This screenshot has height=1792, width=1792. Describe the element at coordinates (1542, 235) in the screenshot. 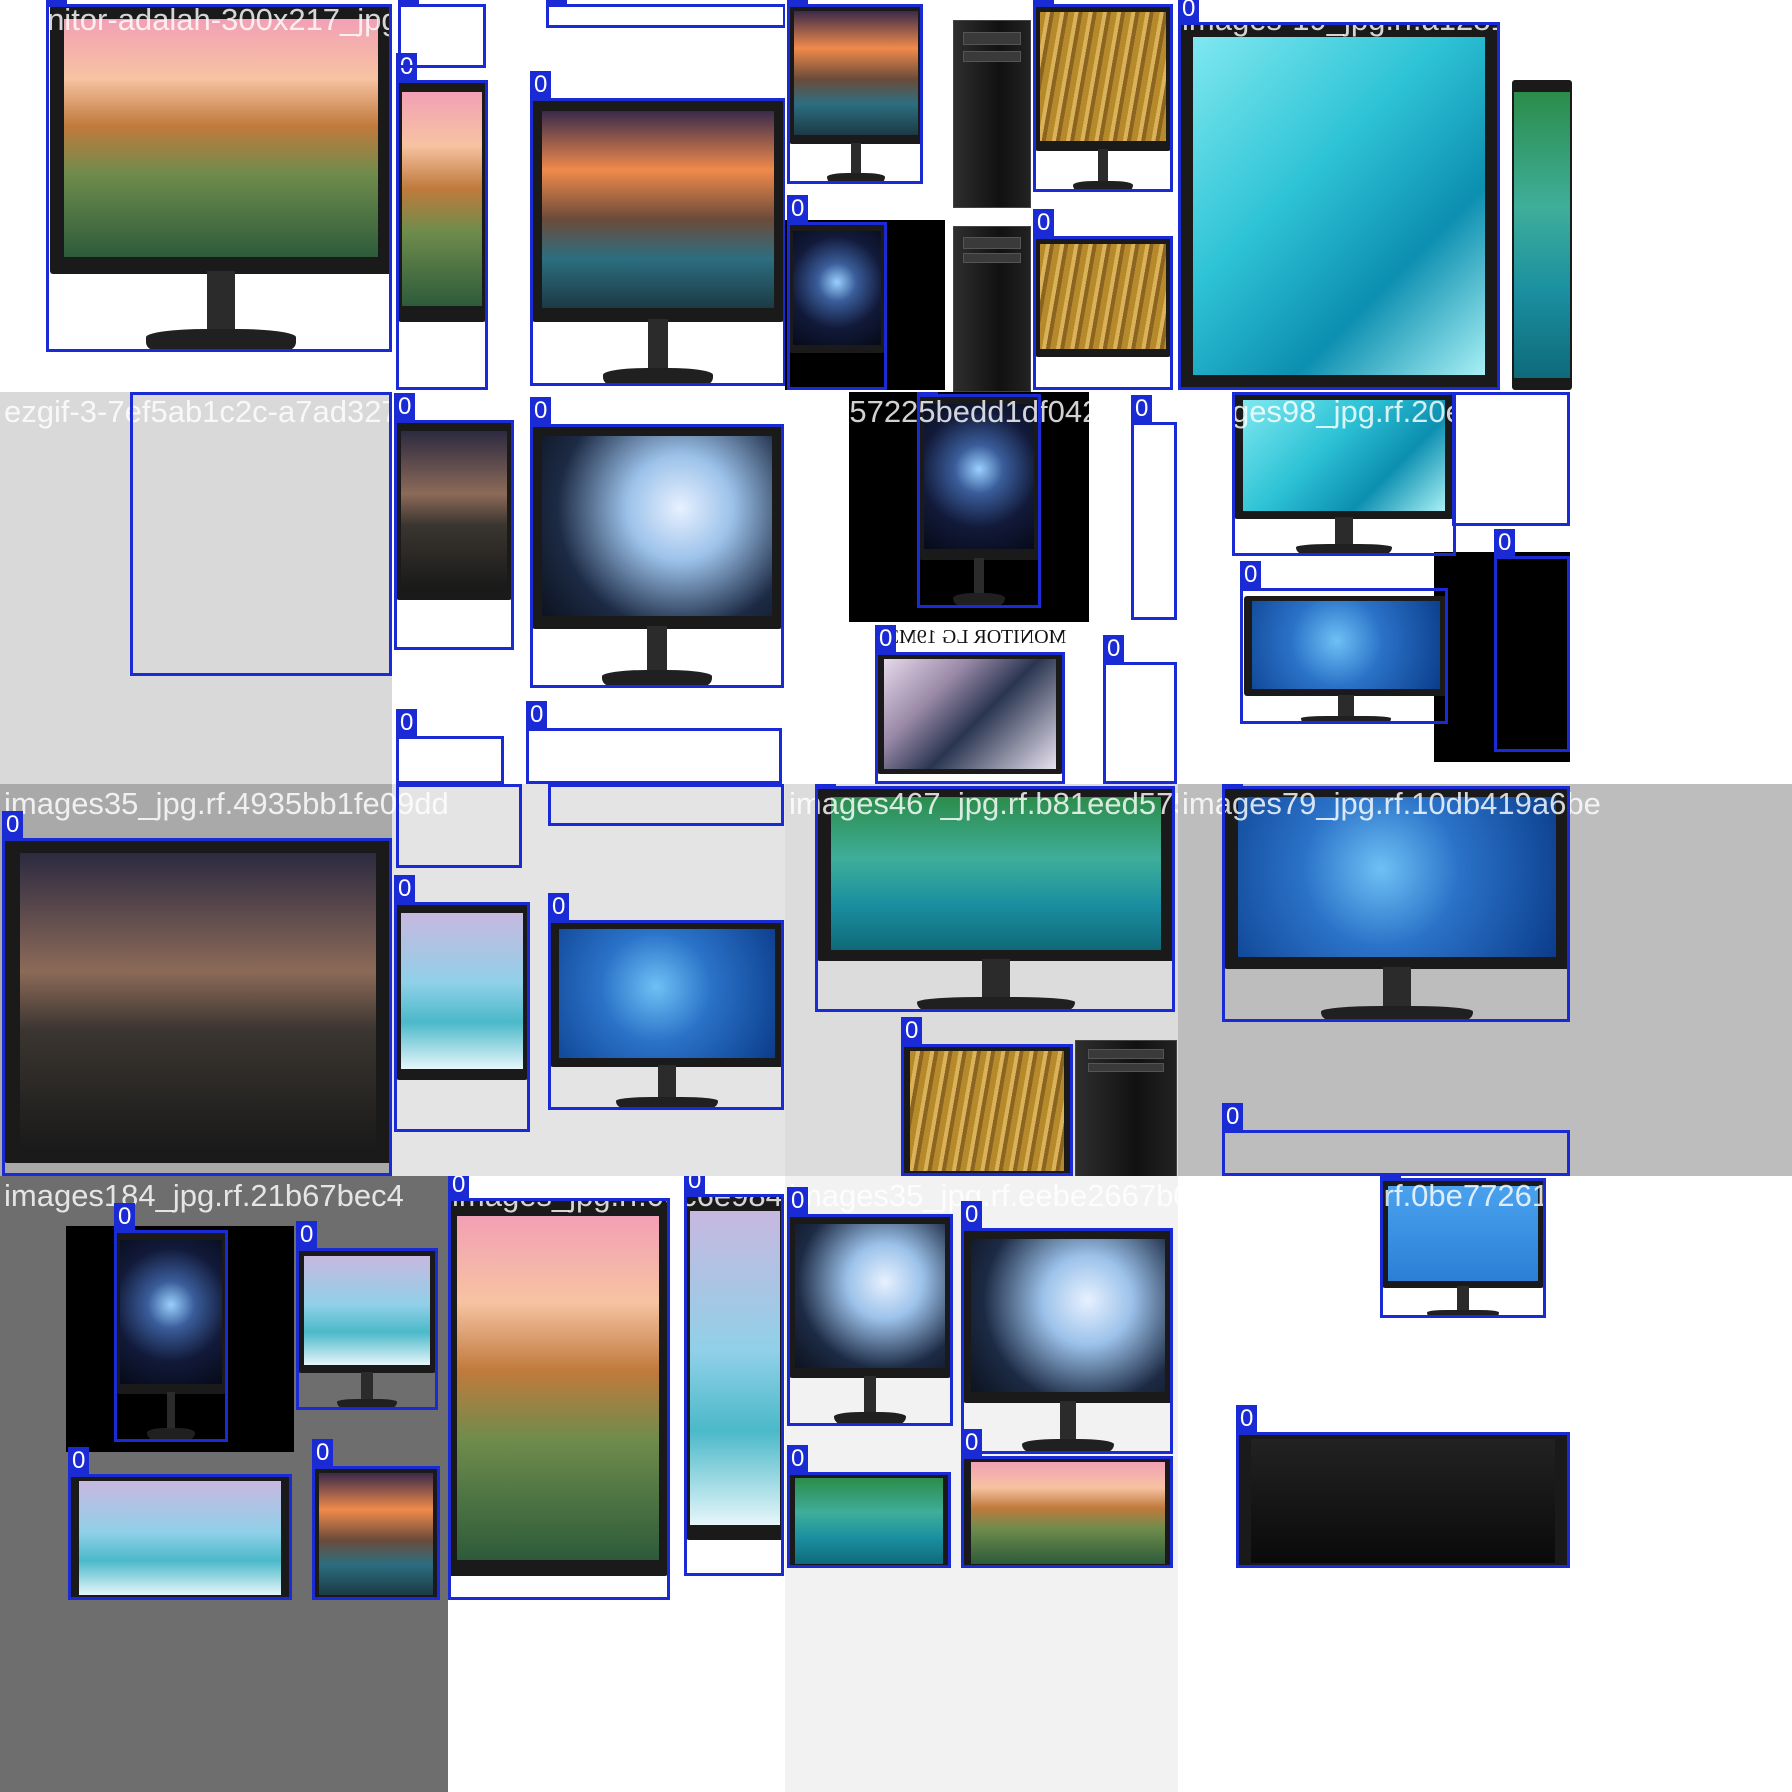

I see `monitor-image` at that location.